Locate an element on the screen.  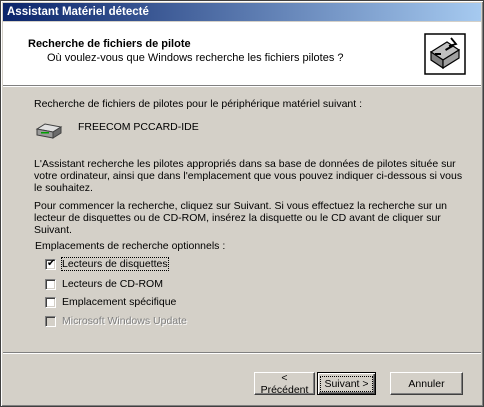
back-button: < Précédent is located at coordinates (284, 384).